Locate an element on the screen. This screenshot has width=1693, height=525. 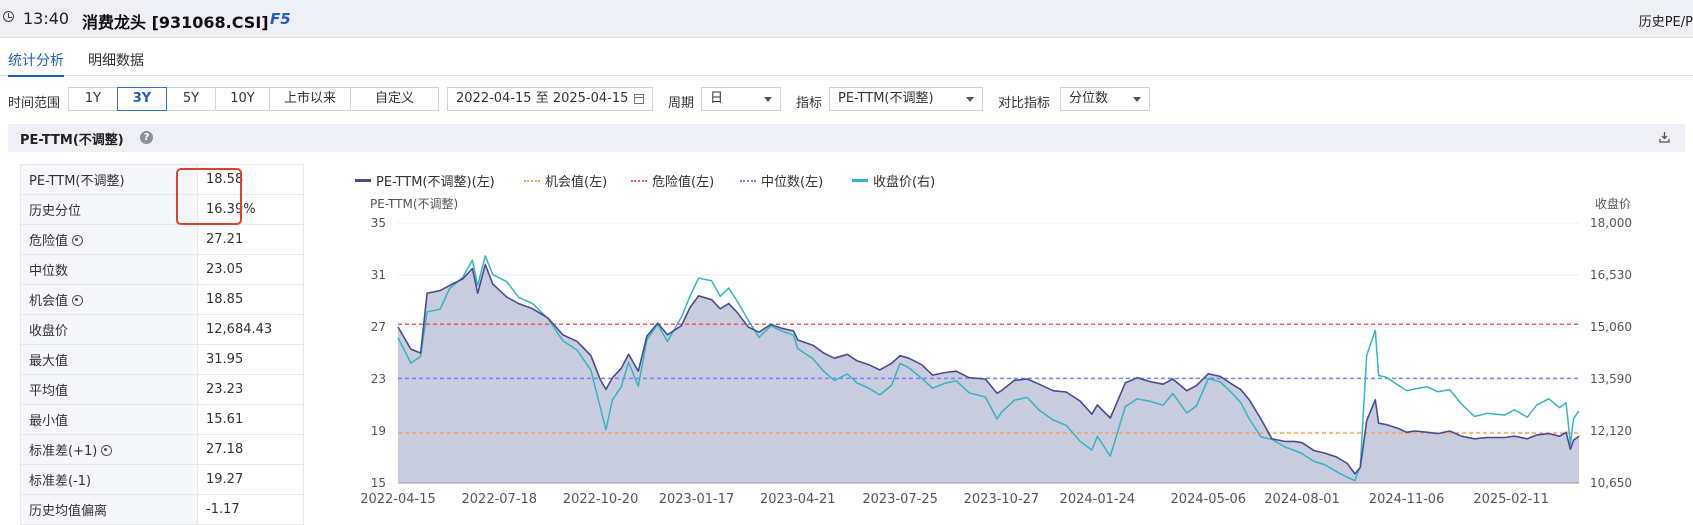
compare-value: 分位数 is located at coordinates (1089, 98).